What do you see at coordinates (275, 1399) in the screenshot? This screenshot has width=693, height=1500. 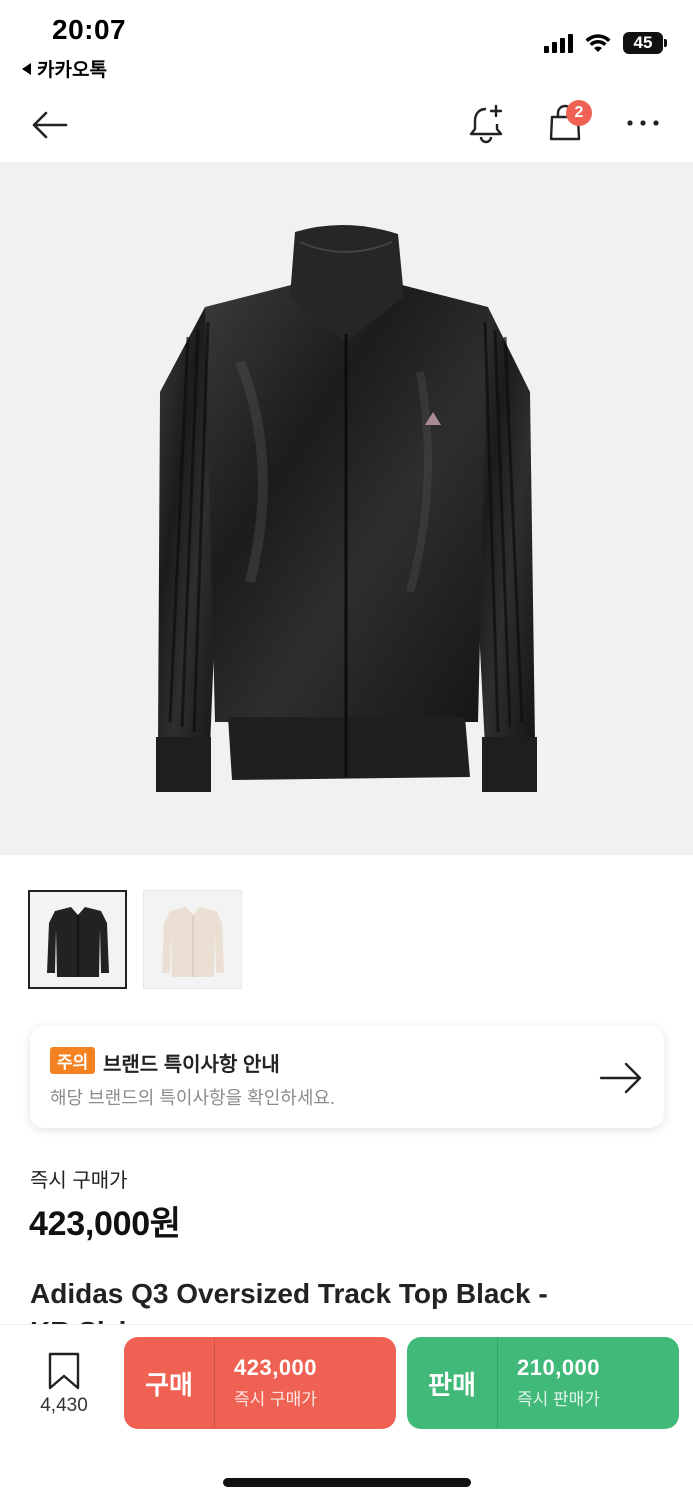 I see `buy-price-caption: 즉시 구매가` at bounding box center [275, 1399].